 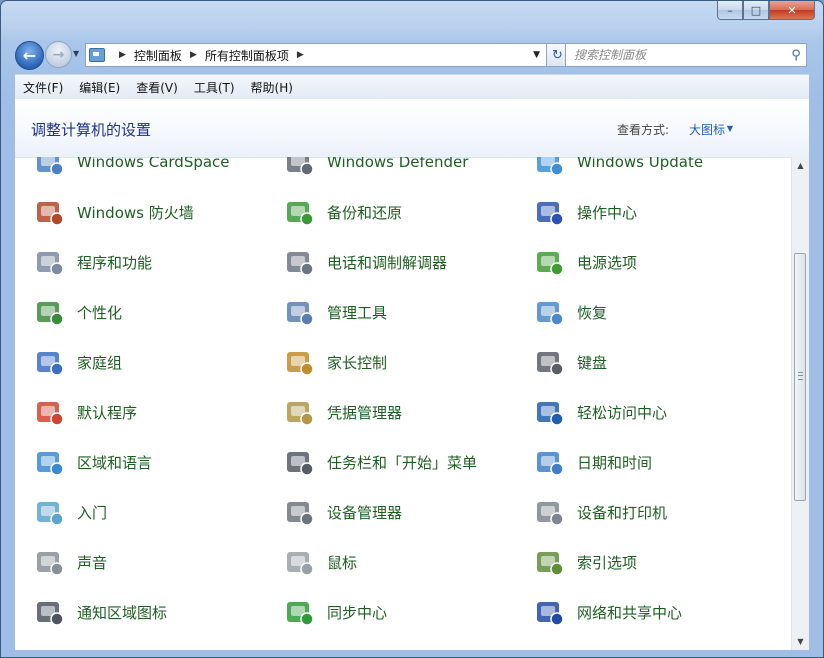 What do you see at coordinates (43, 87) in the screenshot?
I see `menu-file: 文件(F)` at bounding box center [43, 87].